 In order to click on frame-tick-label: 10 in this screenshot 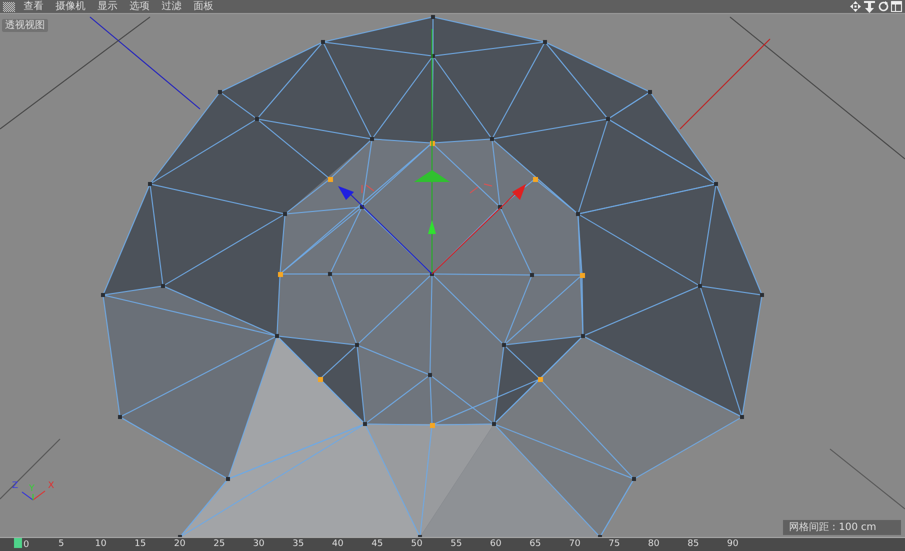, I will do `click(100, 544)`.